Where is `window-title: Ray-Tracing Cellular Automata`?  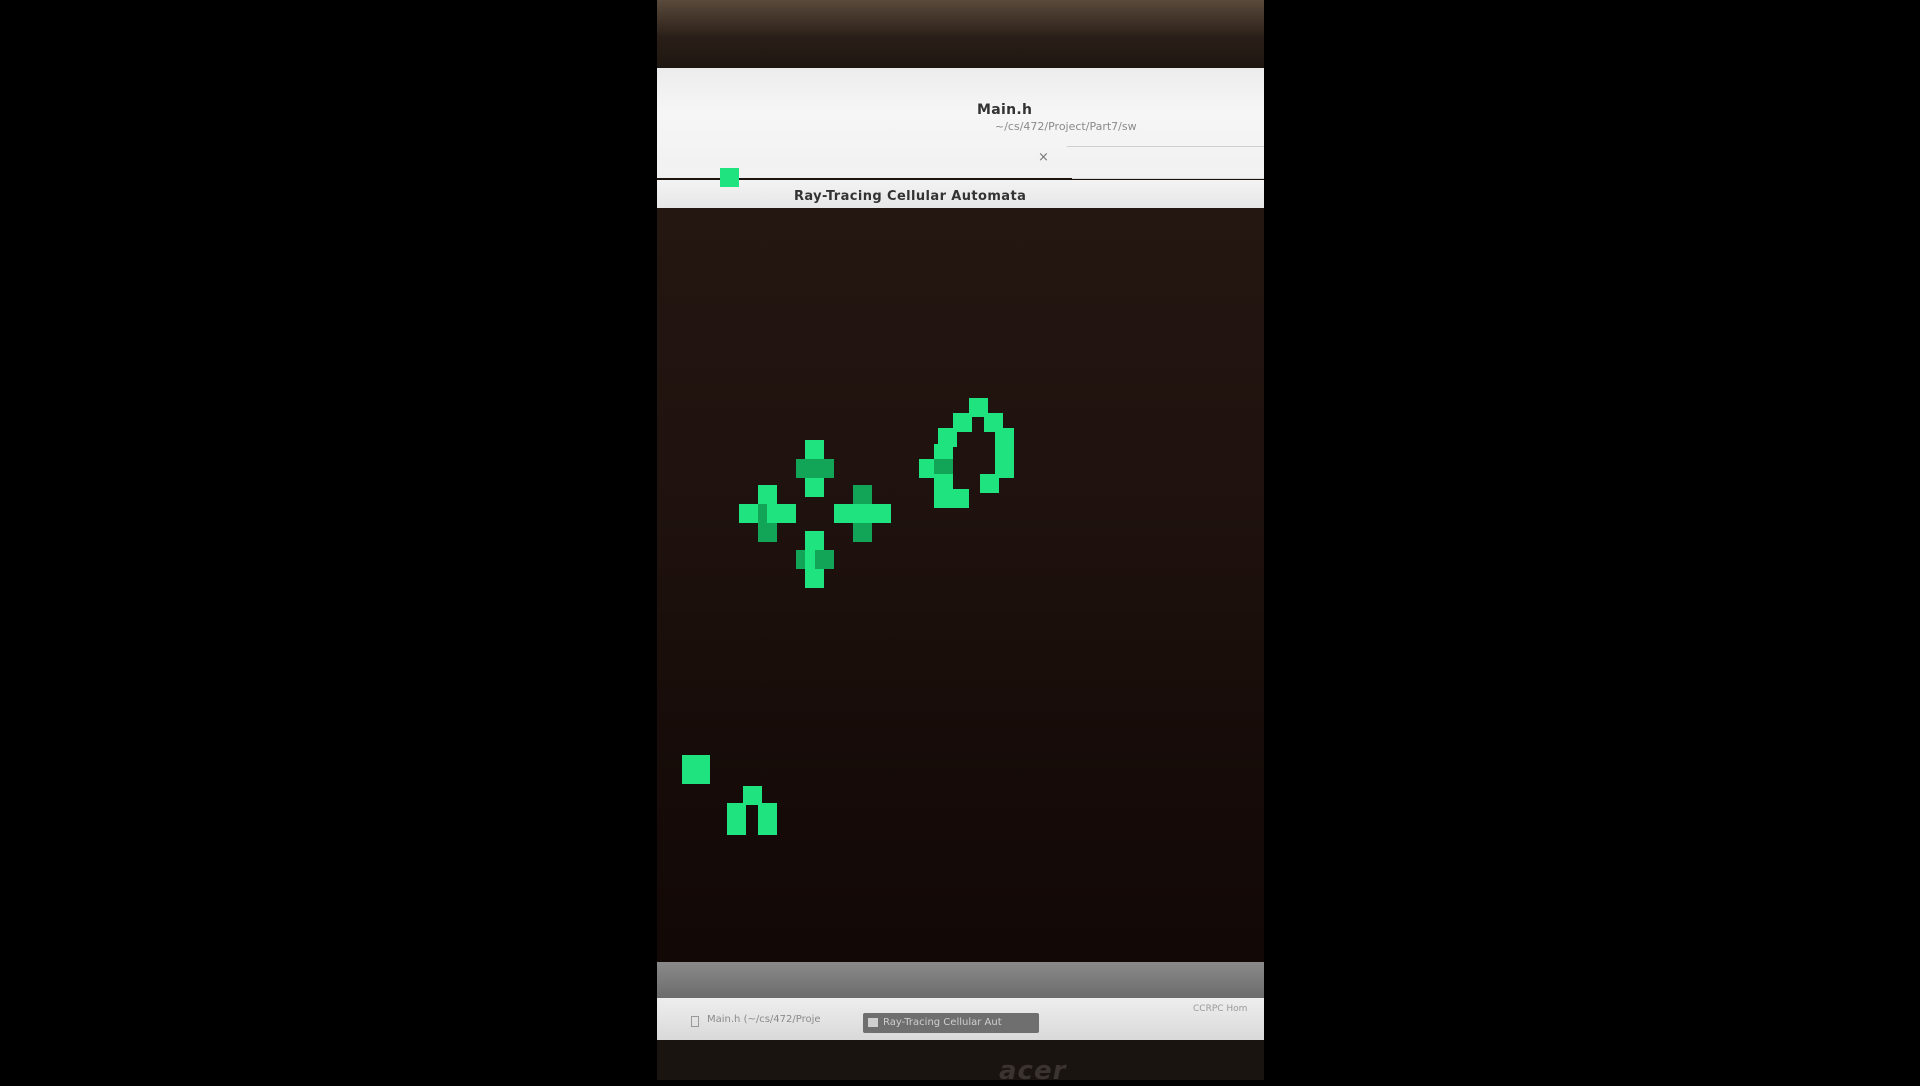 window-title: Ray-Tracing Cellular Automata is located at coordinates (910, 196).